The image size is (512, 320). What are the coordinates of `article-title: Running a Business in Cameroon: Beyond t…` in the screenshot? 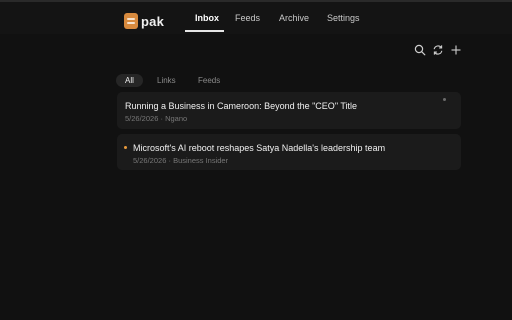 It's located at (241, 106).